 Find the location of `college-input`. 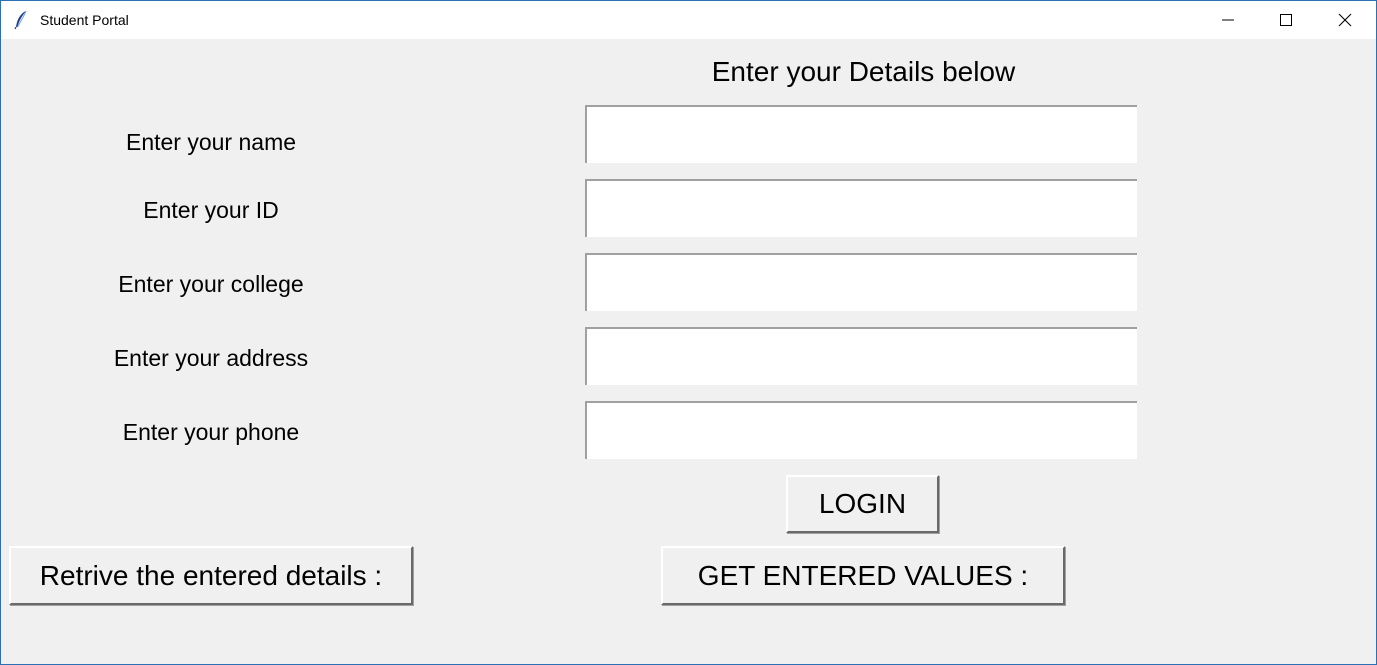

college-input is located at coordinates (861, 282).